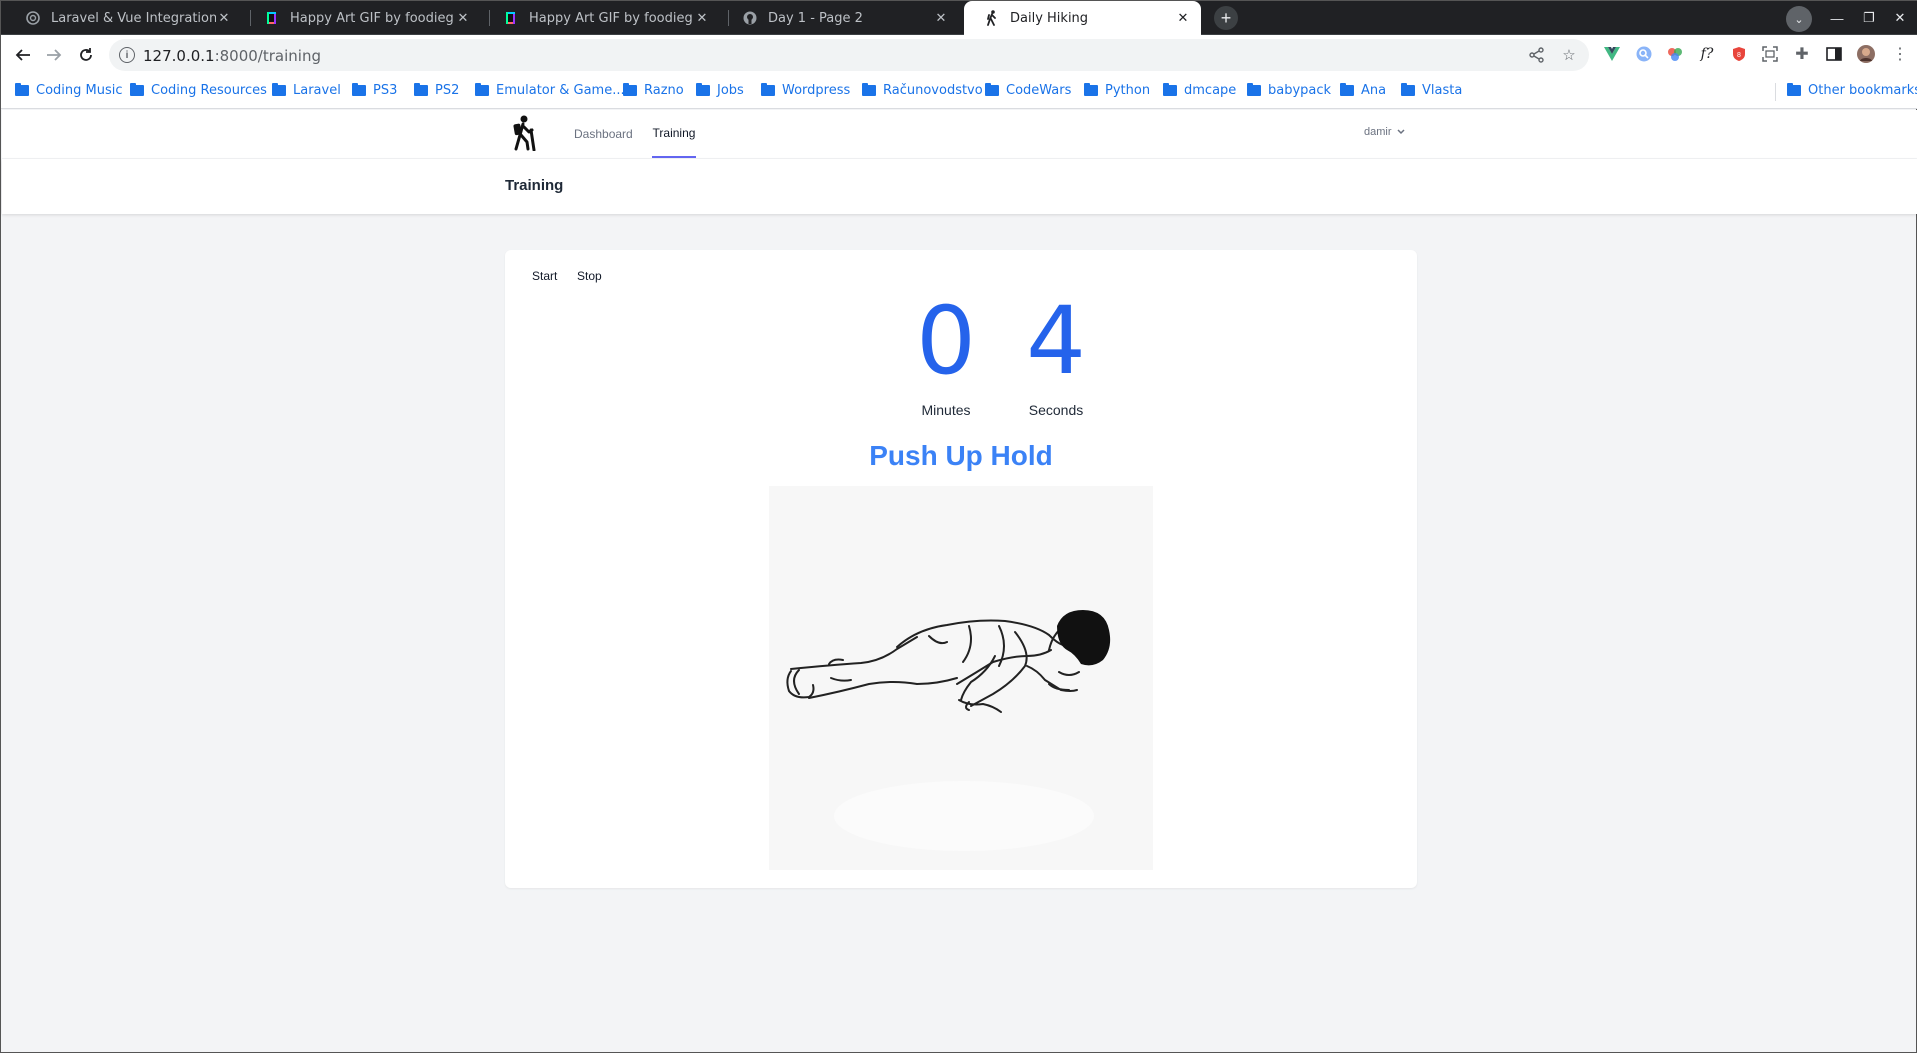 This screenshot has height=1053, width=1917. Describe the element at coordinates (209, 90) in the screenshot. I see `bookmark-label: Coding Resources` at that location.